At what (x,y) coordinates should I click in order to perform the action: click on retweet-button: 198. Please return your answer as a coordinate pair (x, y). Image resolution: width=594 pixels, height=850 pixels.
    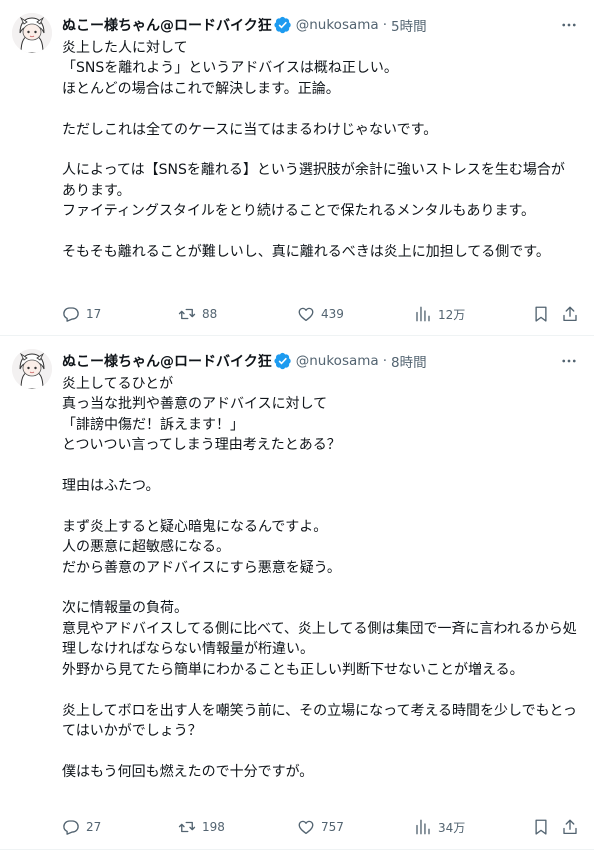
    Looking at the image, I should click on (201, 827).